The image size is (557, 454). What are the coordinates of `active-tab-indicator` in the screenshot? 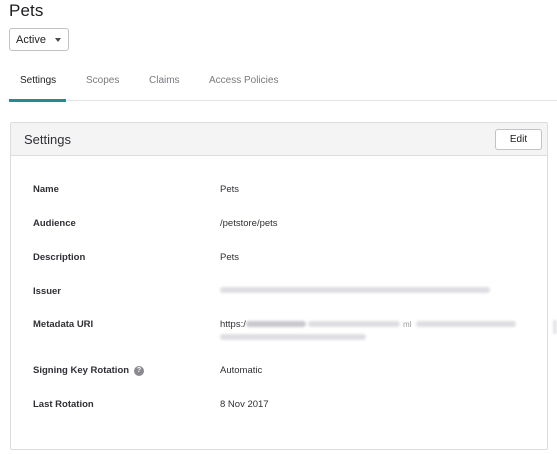 It's located at (37, 100).